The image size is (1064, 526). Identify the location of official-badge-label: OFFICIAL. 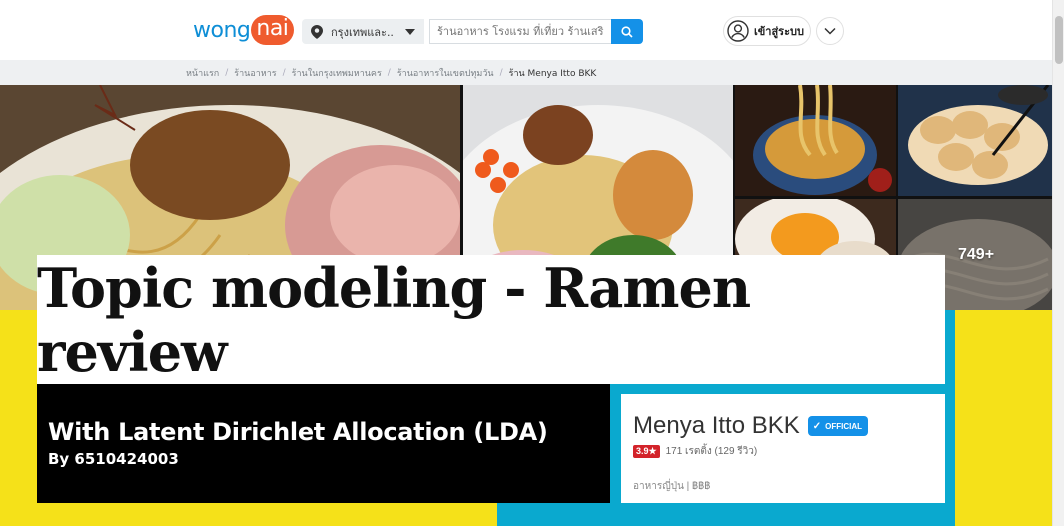
(844, 426).